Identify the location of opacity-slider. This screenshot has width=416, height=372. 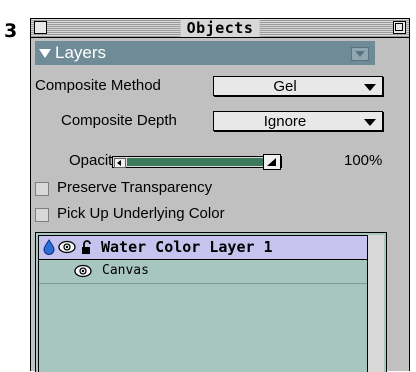
(197, 162).